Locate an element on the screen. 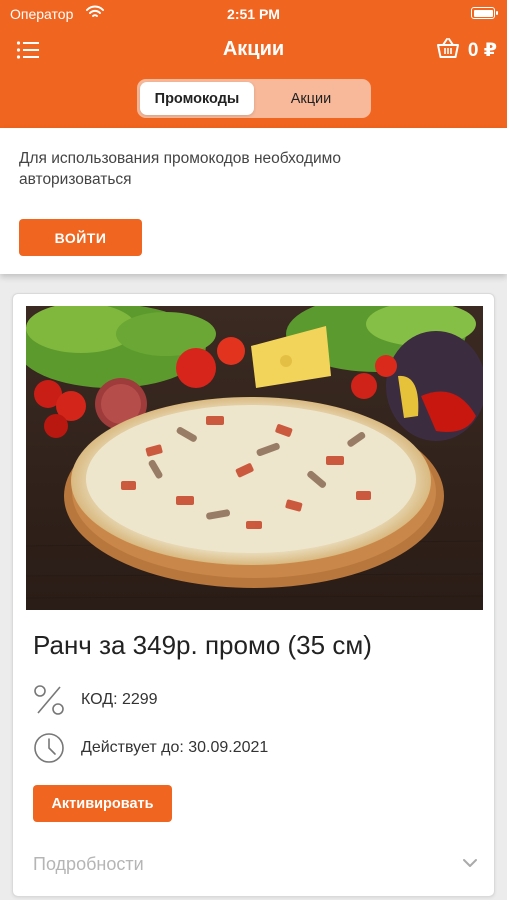  details-toggle: Подробности is located at coordinates (255, 864).